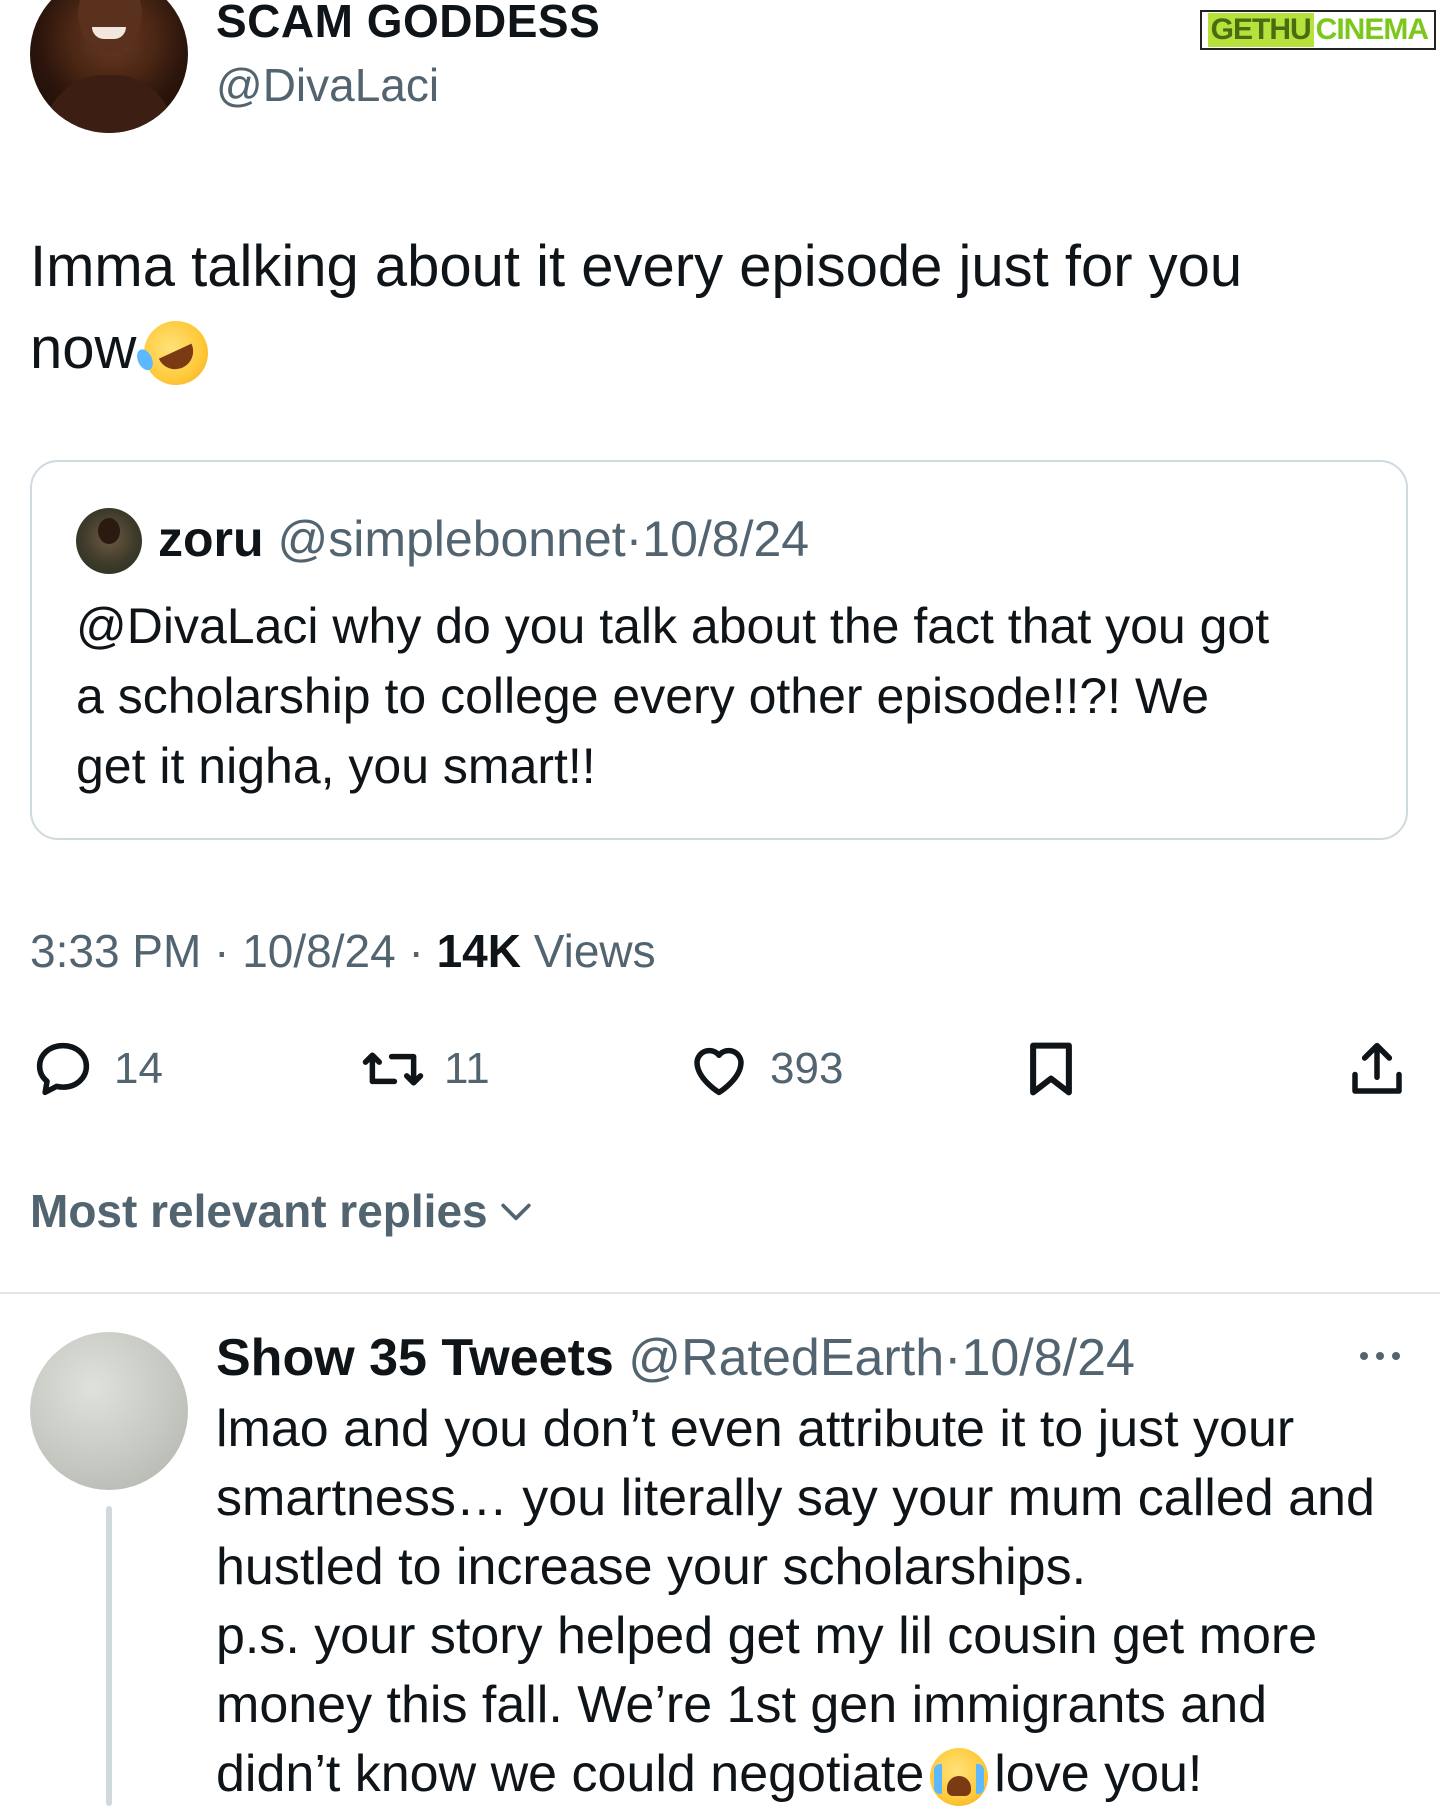  I want to click on reply-text-line: hustled to increase your scholarships., so click(651, 1567).